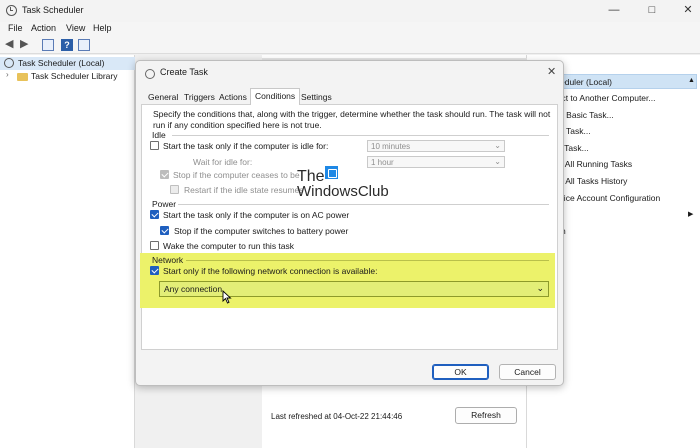 The width and height of the screenshot is (700, 448). Describe the element at coordinates (48, 45) in the screenshot. I see `show-hide-tree-icon` at that location.